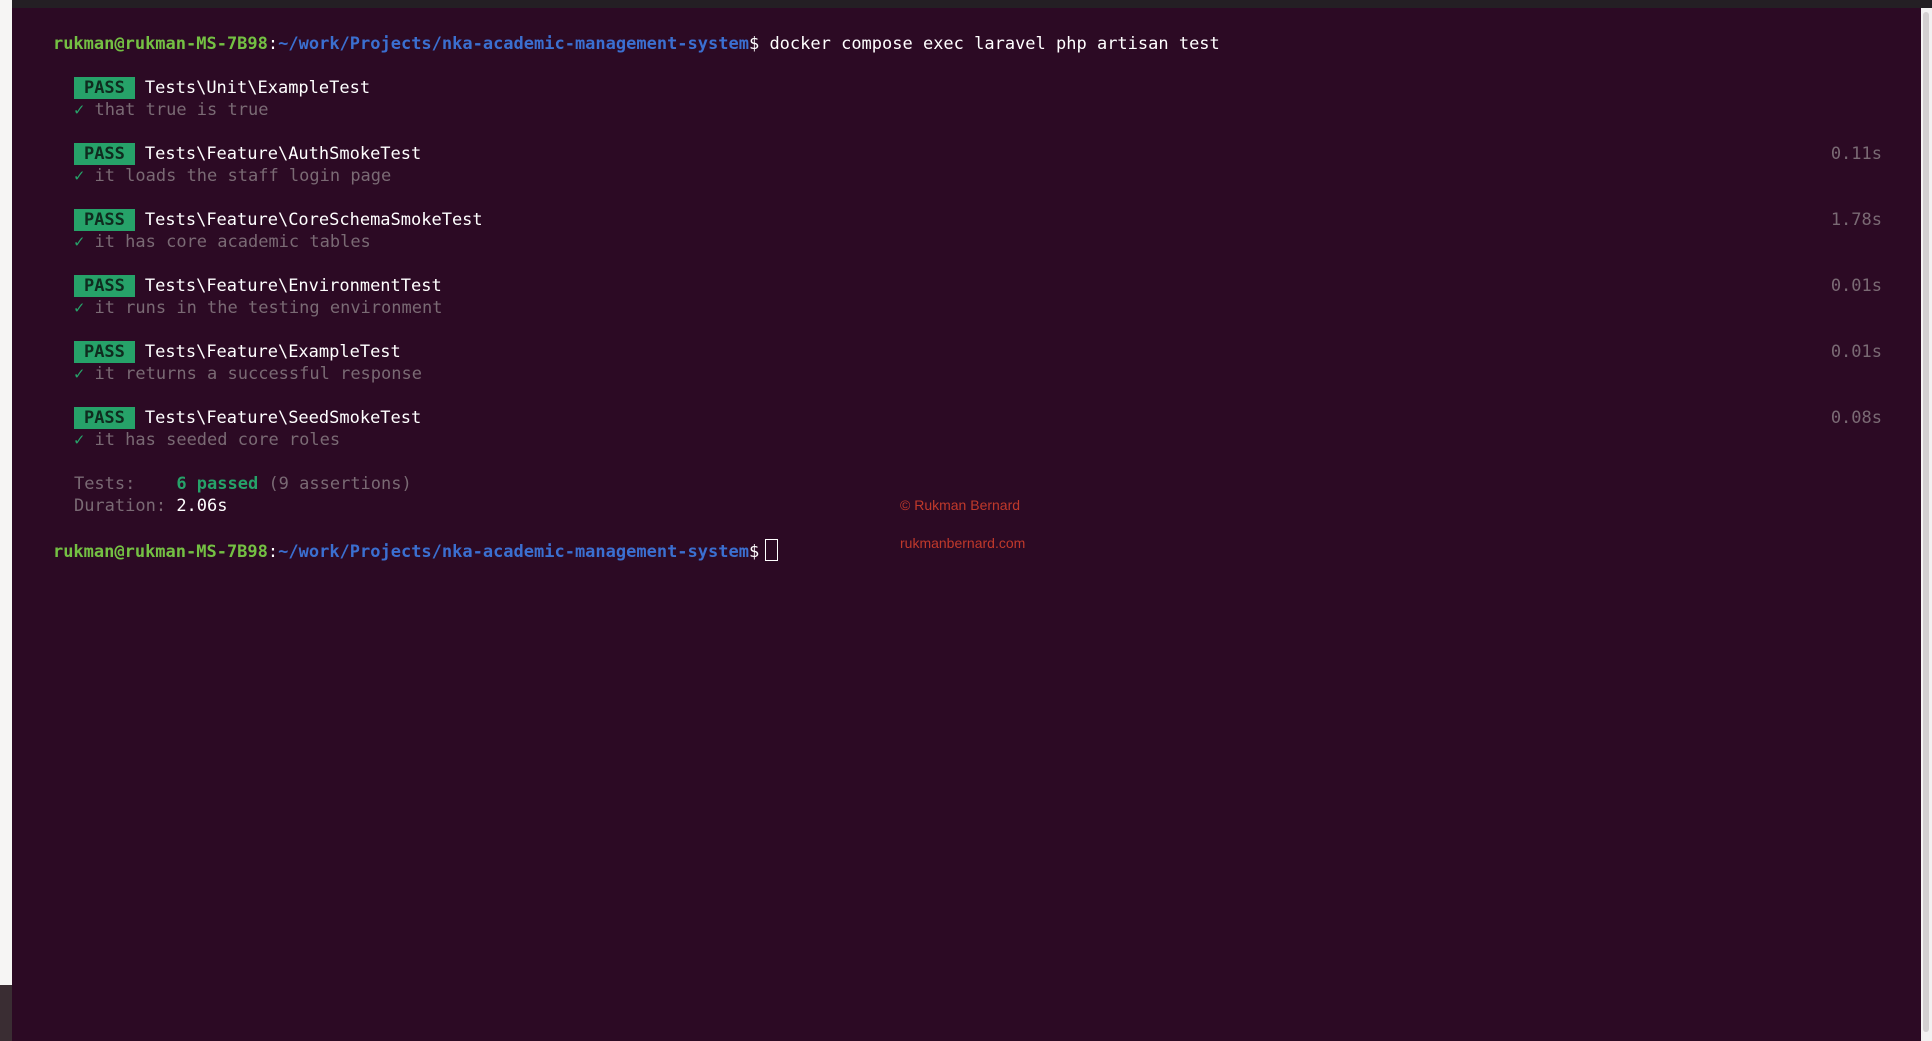  I want to click on scrollbar-thumb, so click(1926, 522).